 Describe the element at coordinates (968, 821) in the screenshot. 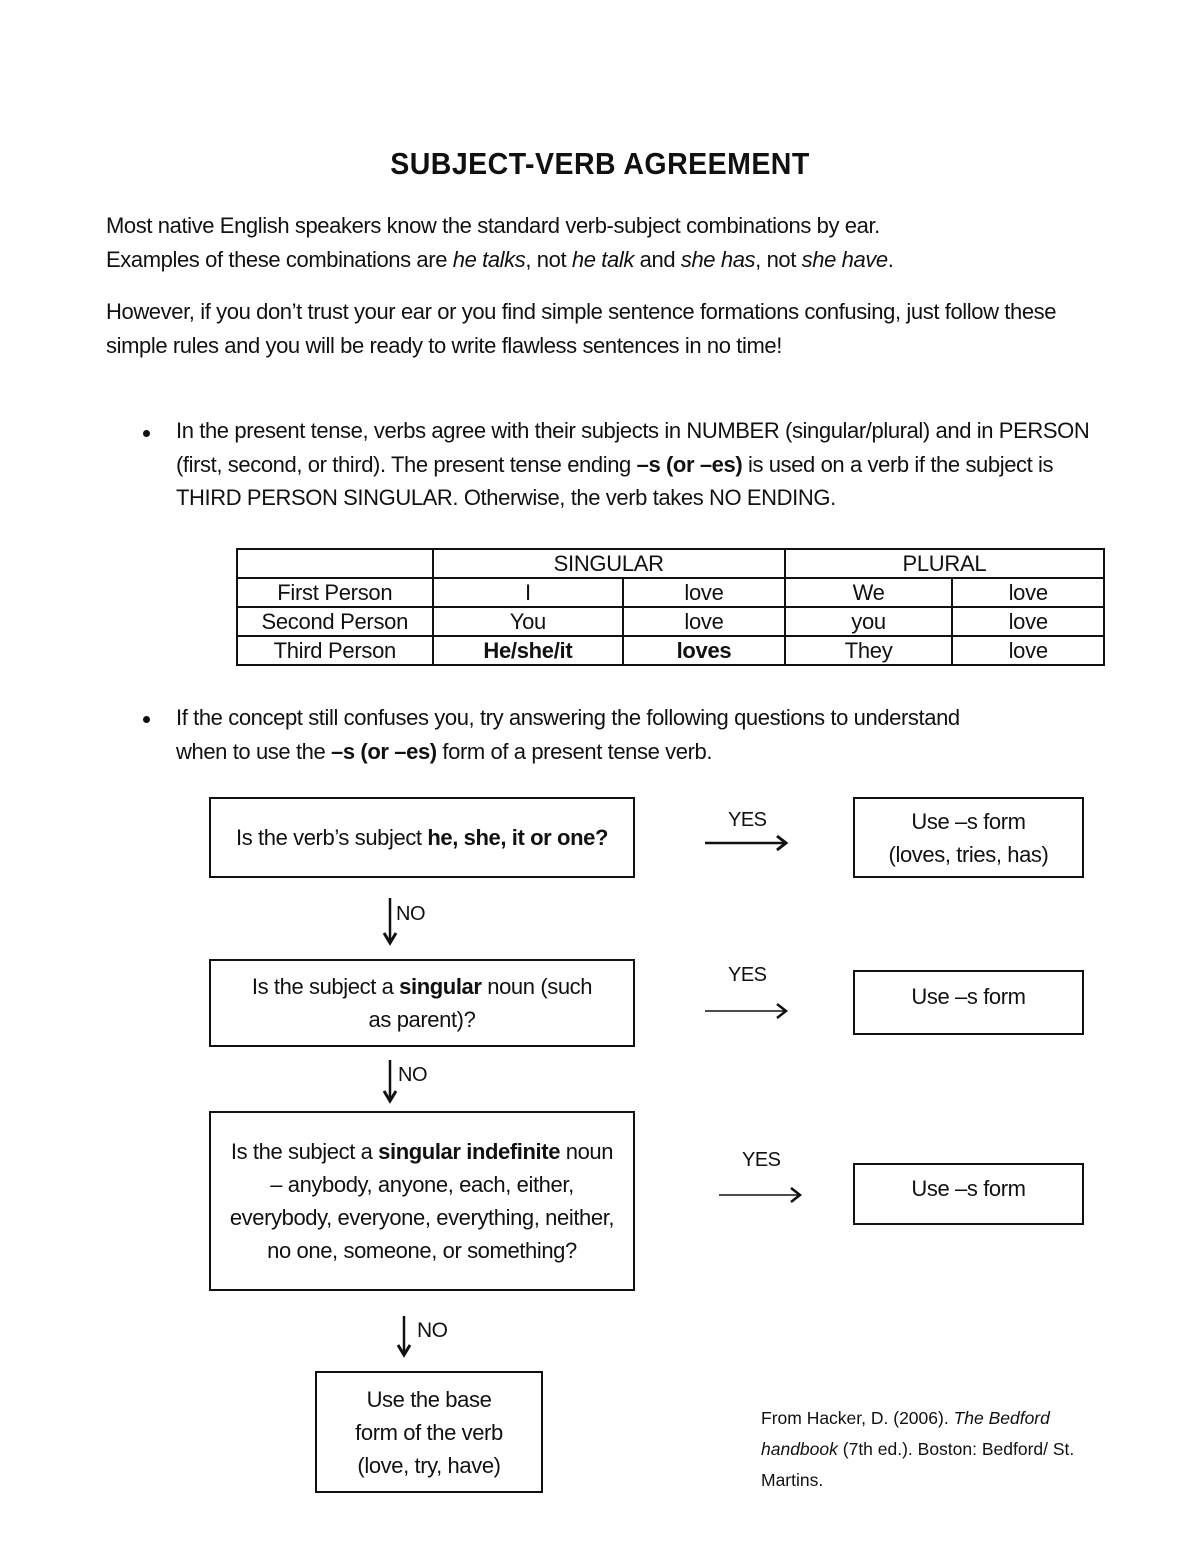

I see `answer-line: Use –s form` at that location.